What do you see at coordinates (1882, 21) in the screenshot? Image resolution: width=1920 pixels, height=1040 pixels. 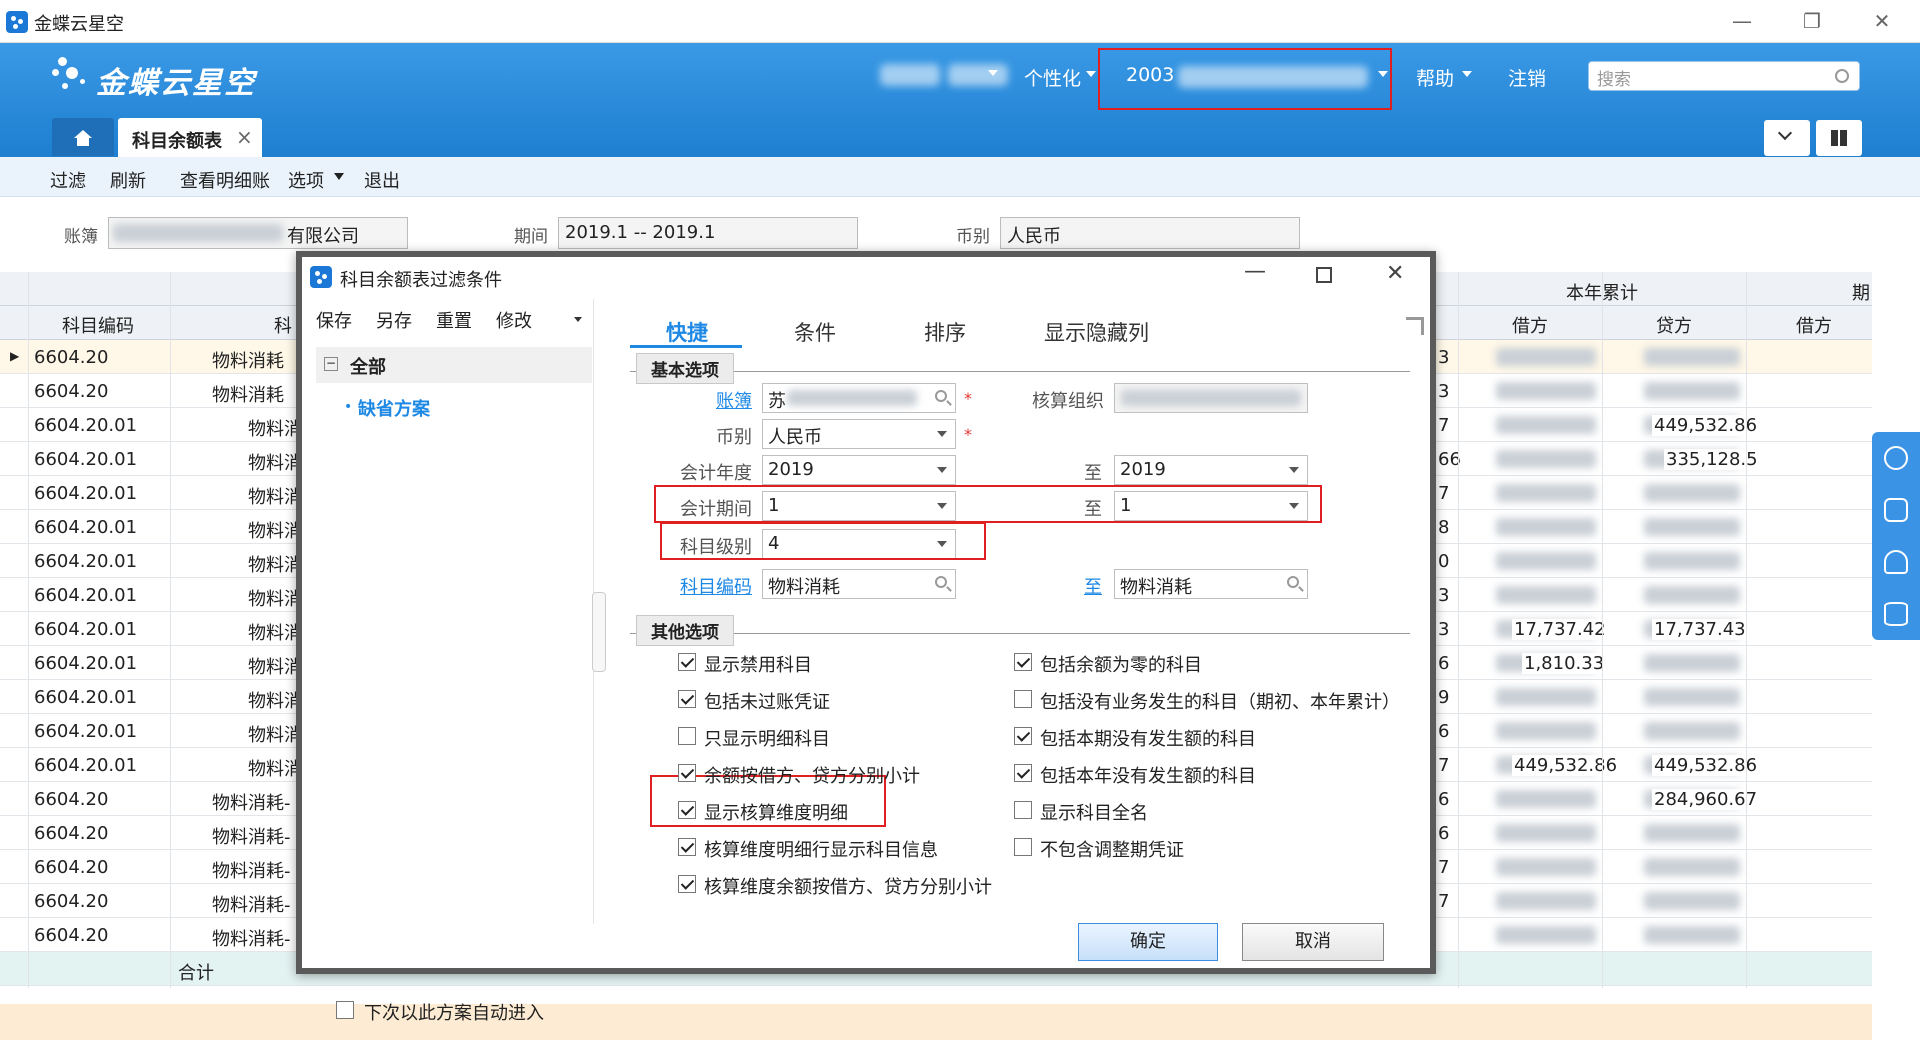 I see `close-window-button: ✕` at bounding box center [1882, 21].